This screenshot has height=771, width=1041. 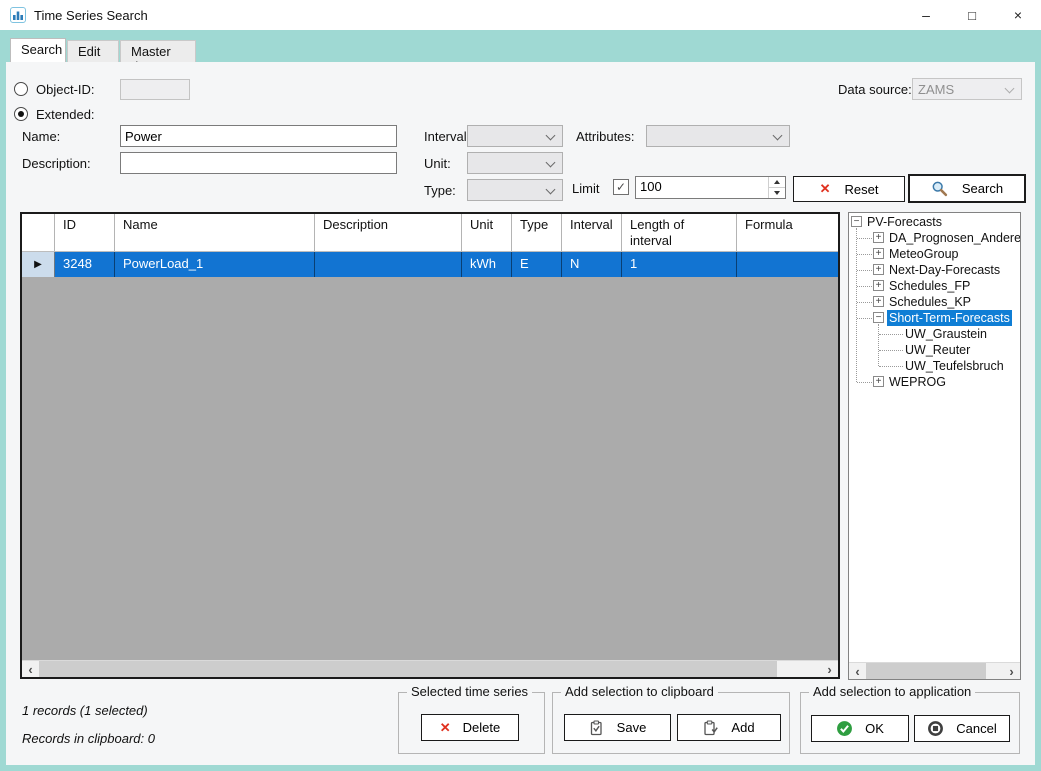 I want to click on close-icon: ×, so click(x=1018, y=15).